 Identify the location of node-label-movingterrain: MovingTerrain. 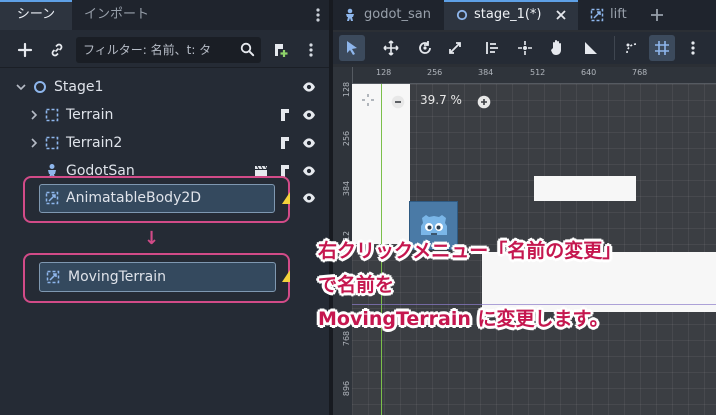
(117, 277).